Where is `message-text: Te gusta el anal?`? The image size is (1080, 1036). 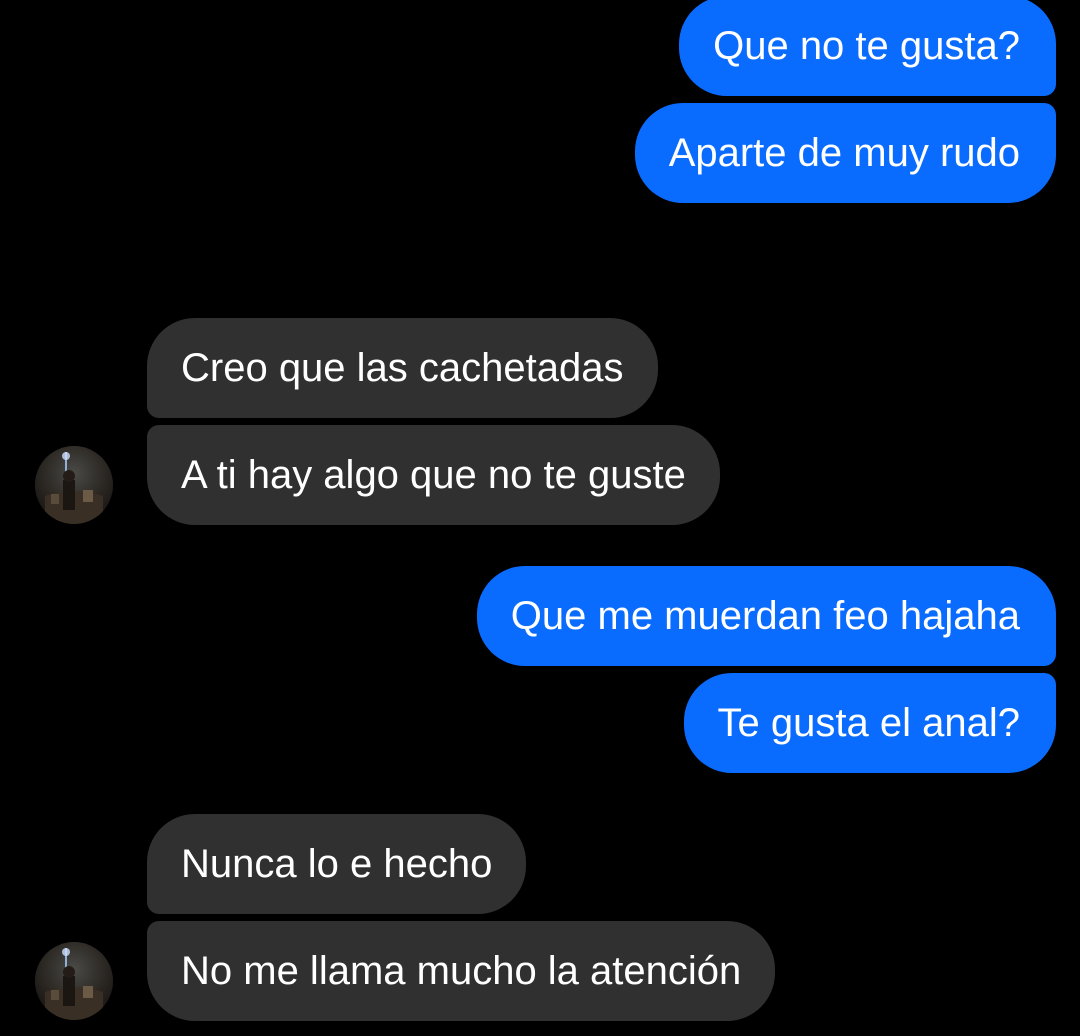 message-text: Te gusta el anal? is located at coordinates (868, 722).